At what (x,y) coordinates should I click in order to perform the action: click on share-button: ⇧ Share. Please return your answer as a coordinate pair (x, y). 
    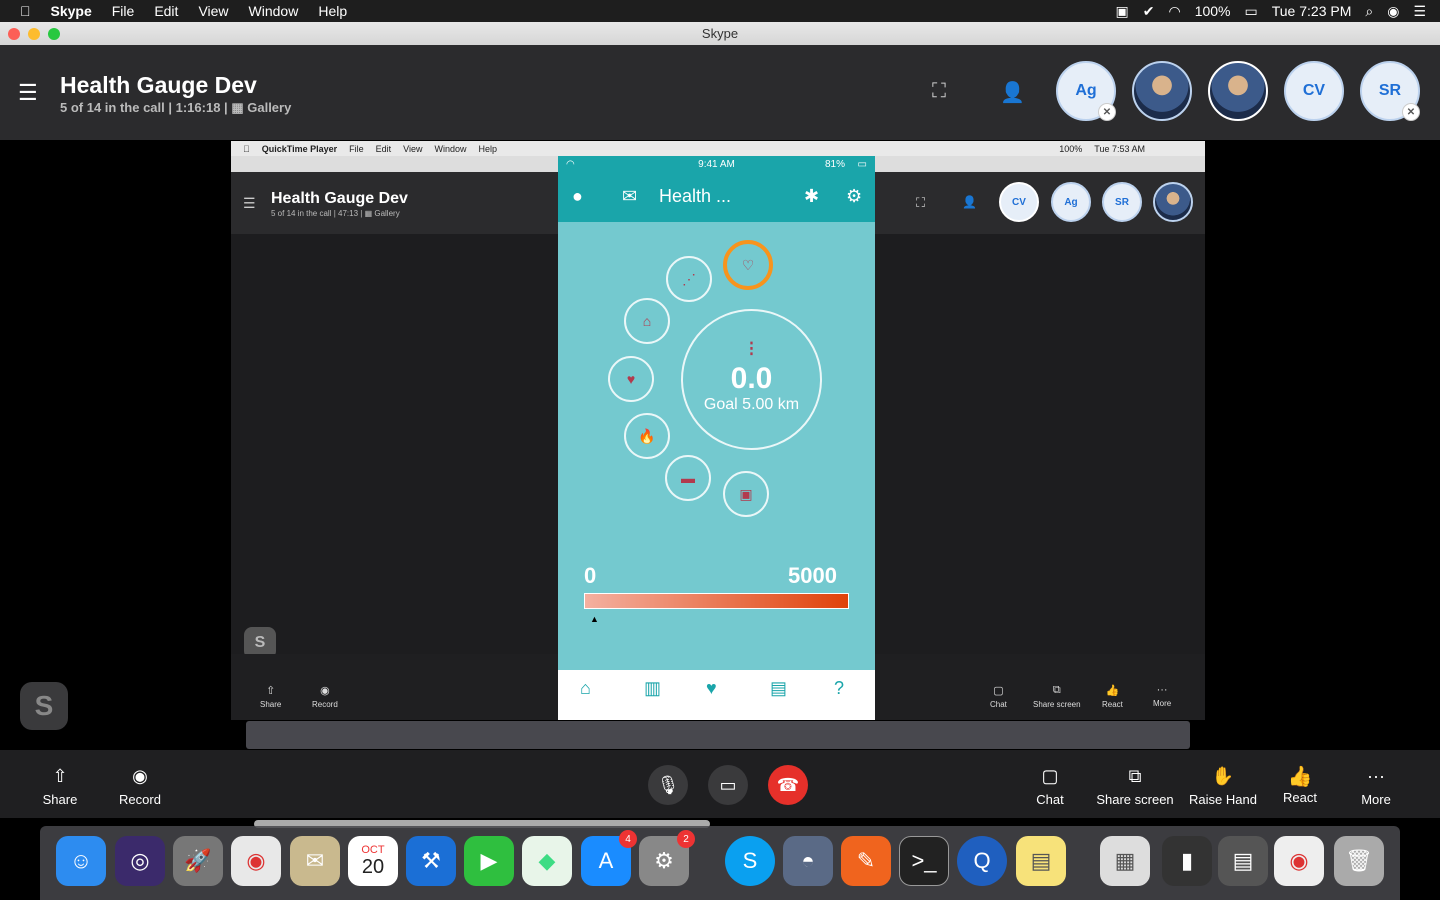
    Looking at the image, I should click on (60, 786).